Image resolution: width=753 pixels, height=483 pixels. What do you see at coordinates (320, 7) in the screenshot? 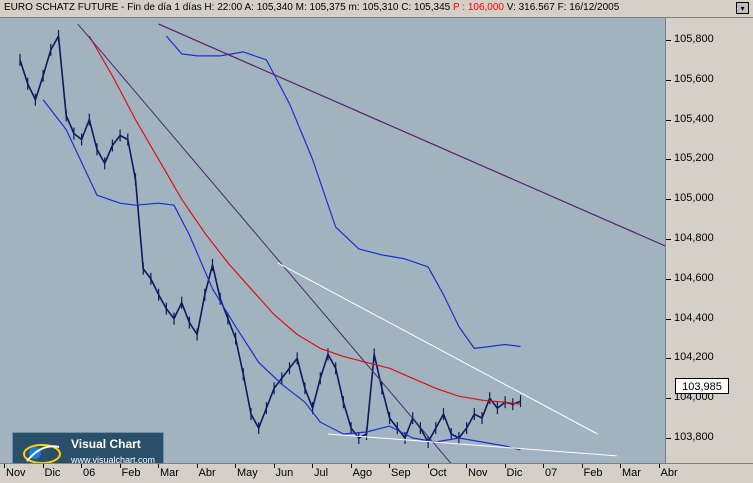
I see `quote-m: M: 105,375` at bounding box center [320, 7].